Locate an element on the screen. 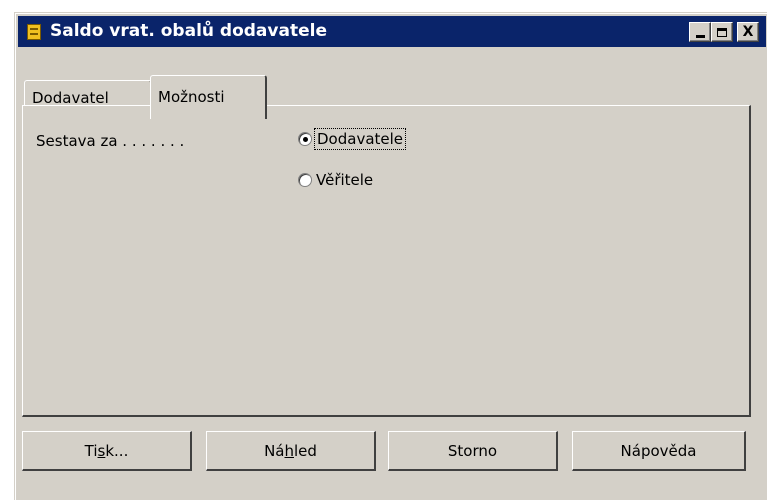 This screenshot has width=767, height=500. cancel-button-label: Storno is located at coordinates (472, 450).